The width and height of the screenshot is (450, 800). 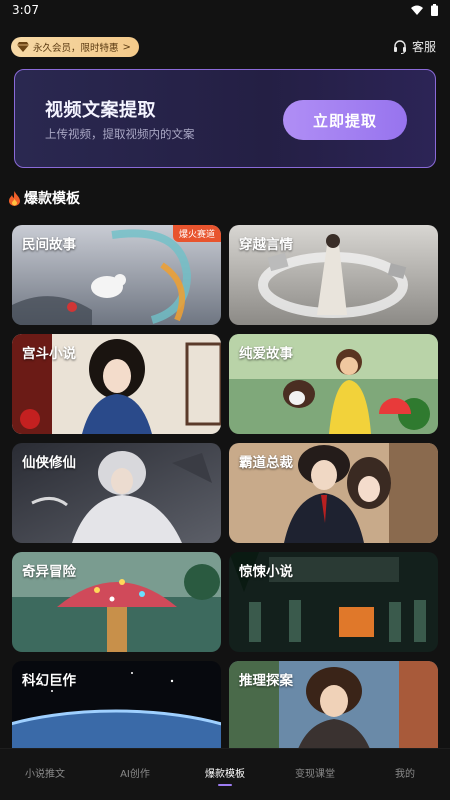 What do you see at coordinates (266, 354) in the screenshot?
I see `card-label: 纯爱故事` at bounding box center [266, 354].